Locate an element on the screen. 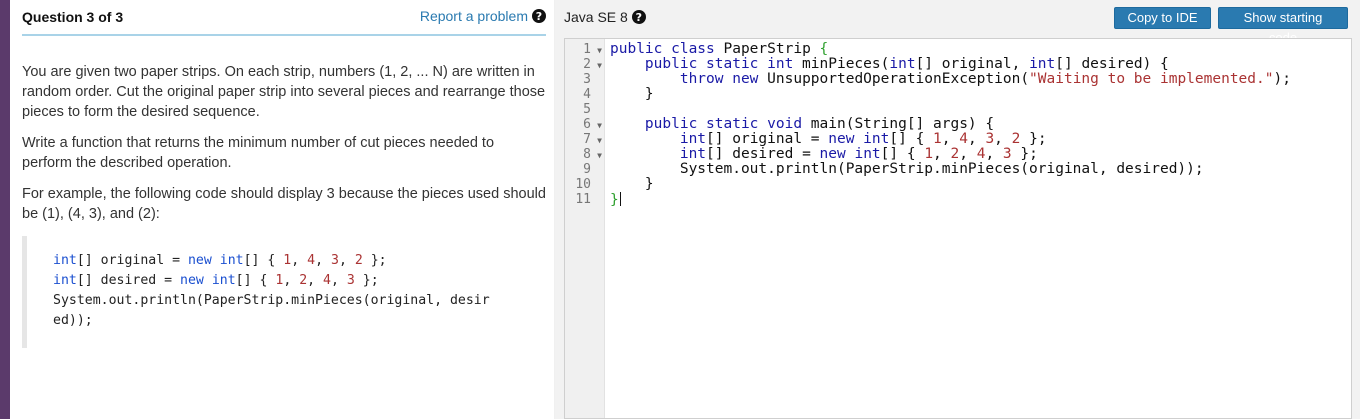  question-title: Question 3 of 3 is located at coordinates (73, 17).